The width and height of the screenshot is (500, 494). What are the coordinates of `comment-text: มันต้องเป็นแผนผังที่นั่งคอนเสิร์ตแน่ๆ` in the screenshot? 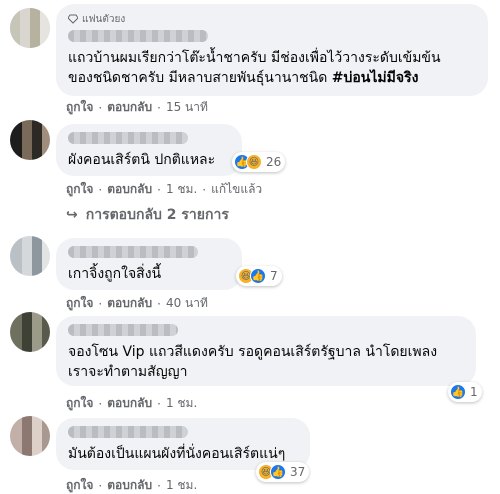 It's located at (177, 454).